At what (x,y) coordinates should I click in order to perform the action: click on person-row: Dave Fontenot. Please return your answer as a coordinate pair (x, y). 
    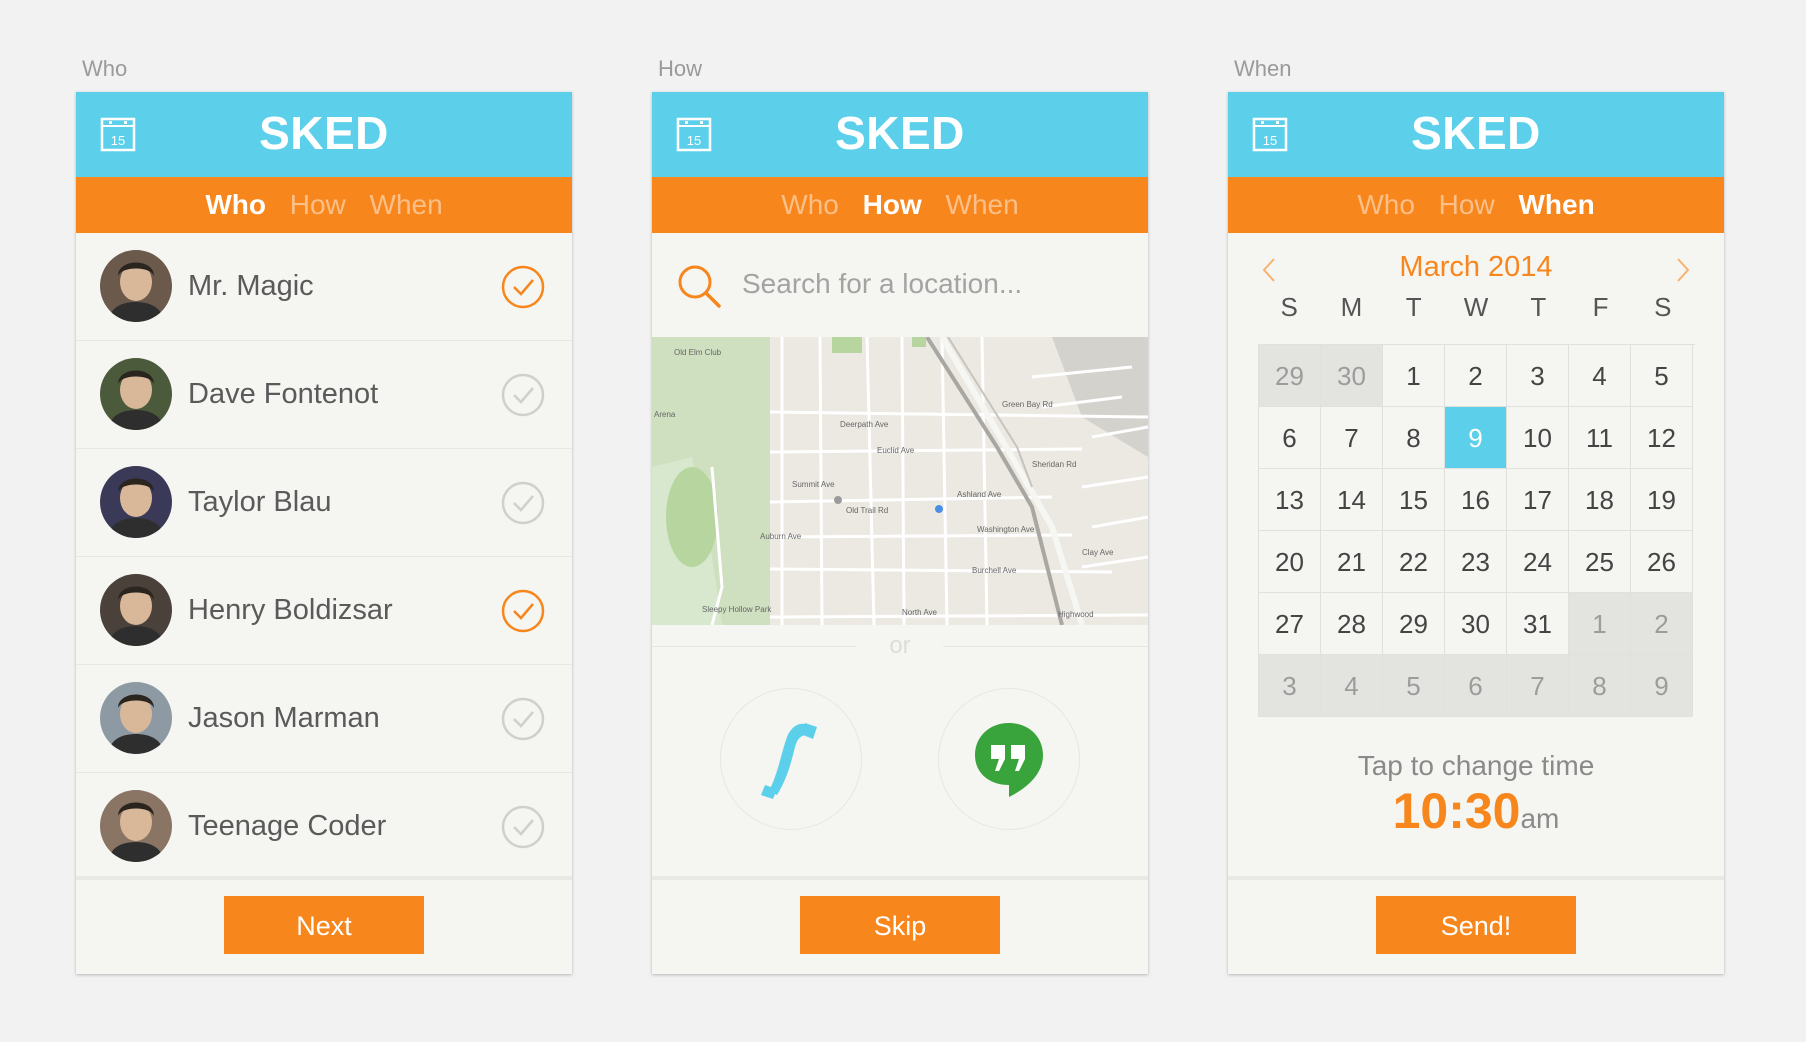
    Looking at the image, I should click on (324, 395).